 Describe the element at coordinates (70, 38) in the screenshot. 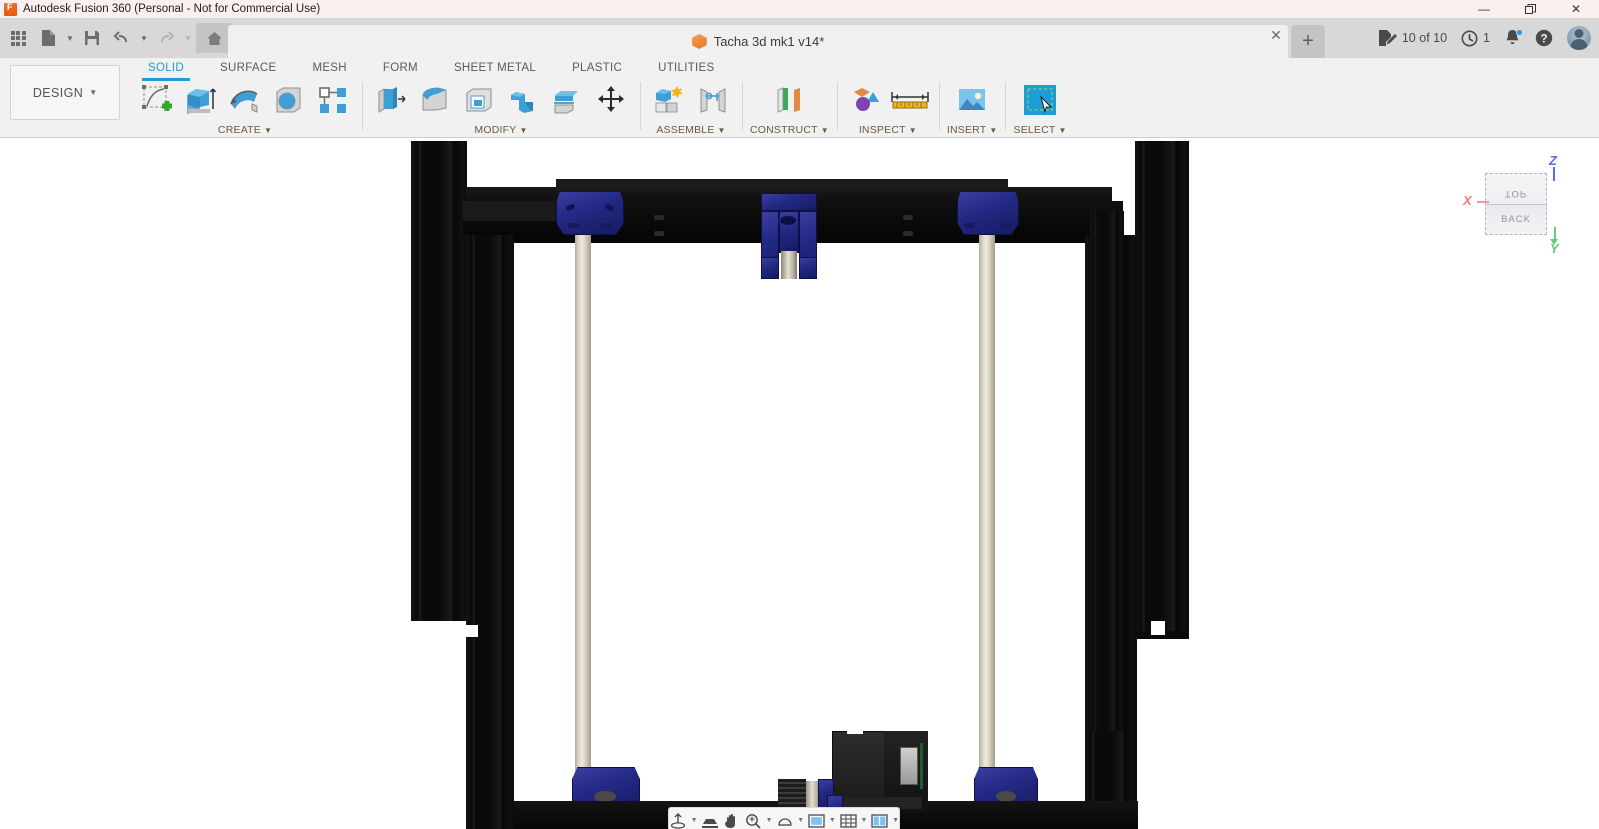

I see `new-file-caret-icon: ▼` at that location.